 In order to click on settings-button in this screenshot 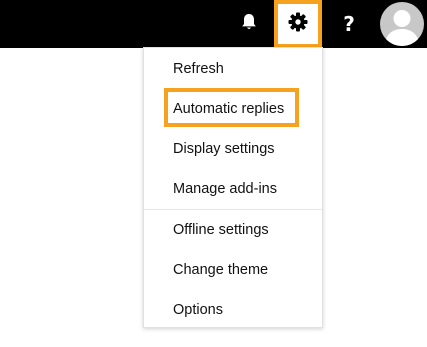, I will do `click(298, 24)`.